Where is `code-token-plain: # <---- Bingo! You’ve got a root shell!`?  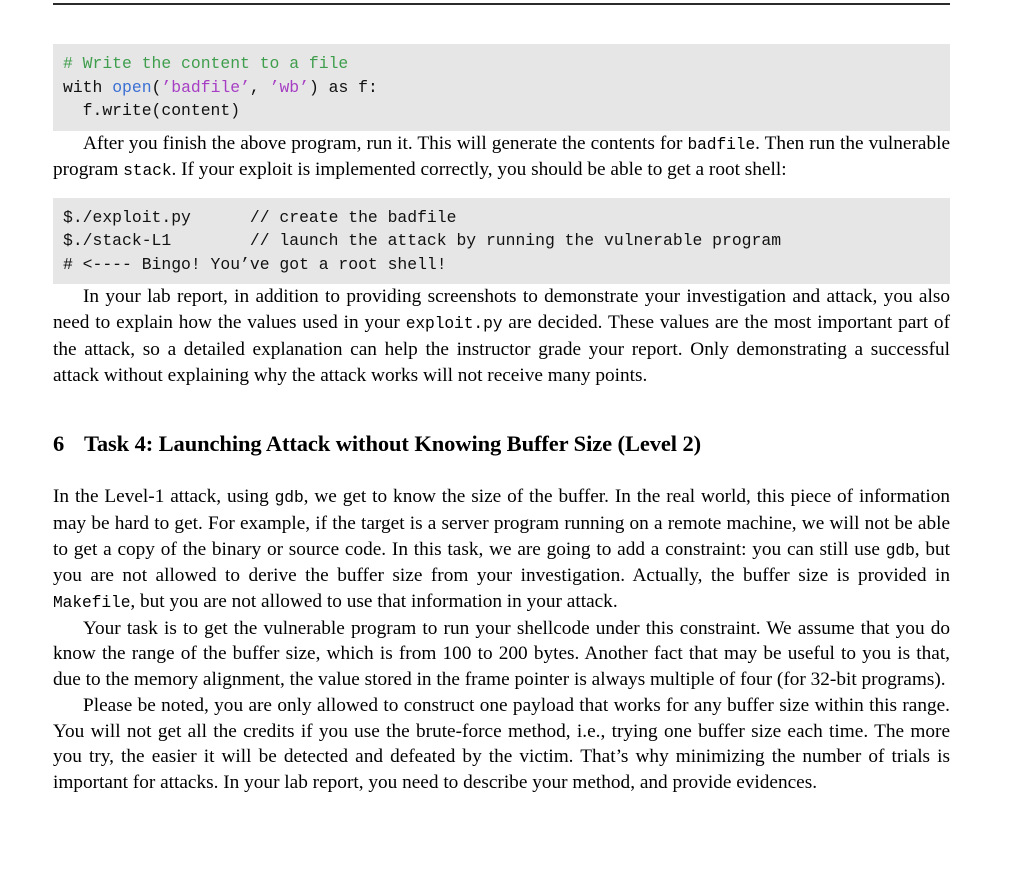
code-token-plain: # <---- Bingo! You’ve got a root shell! is located at coordinates (255, 264).